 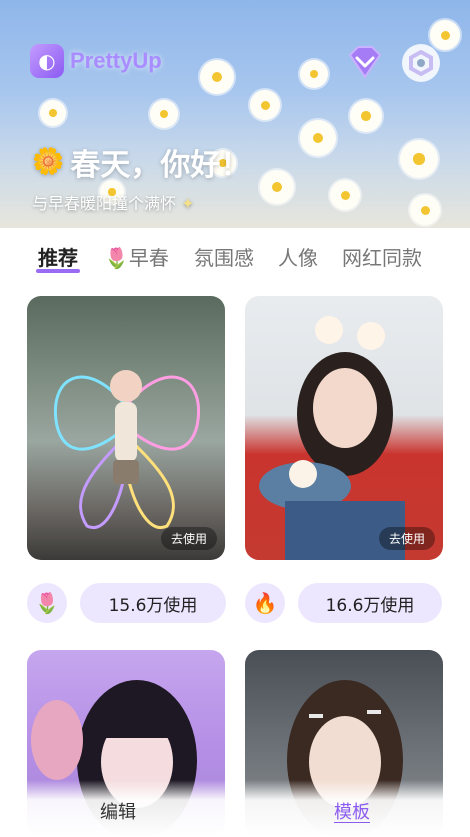 What do you see at coordinates (298, 256) in the screenshot?
I see `tab-portrait: 人像` at bounding box center [298, 256].